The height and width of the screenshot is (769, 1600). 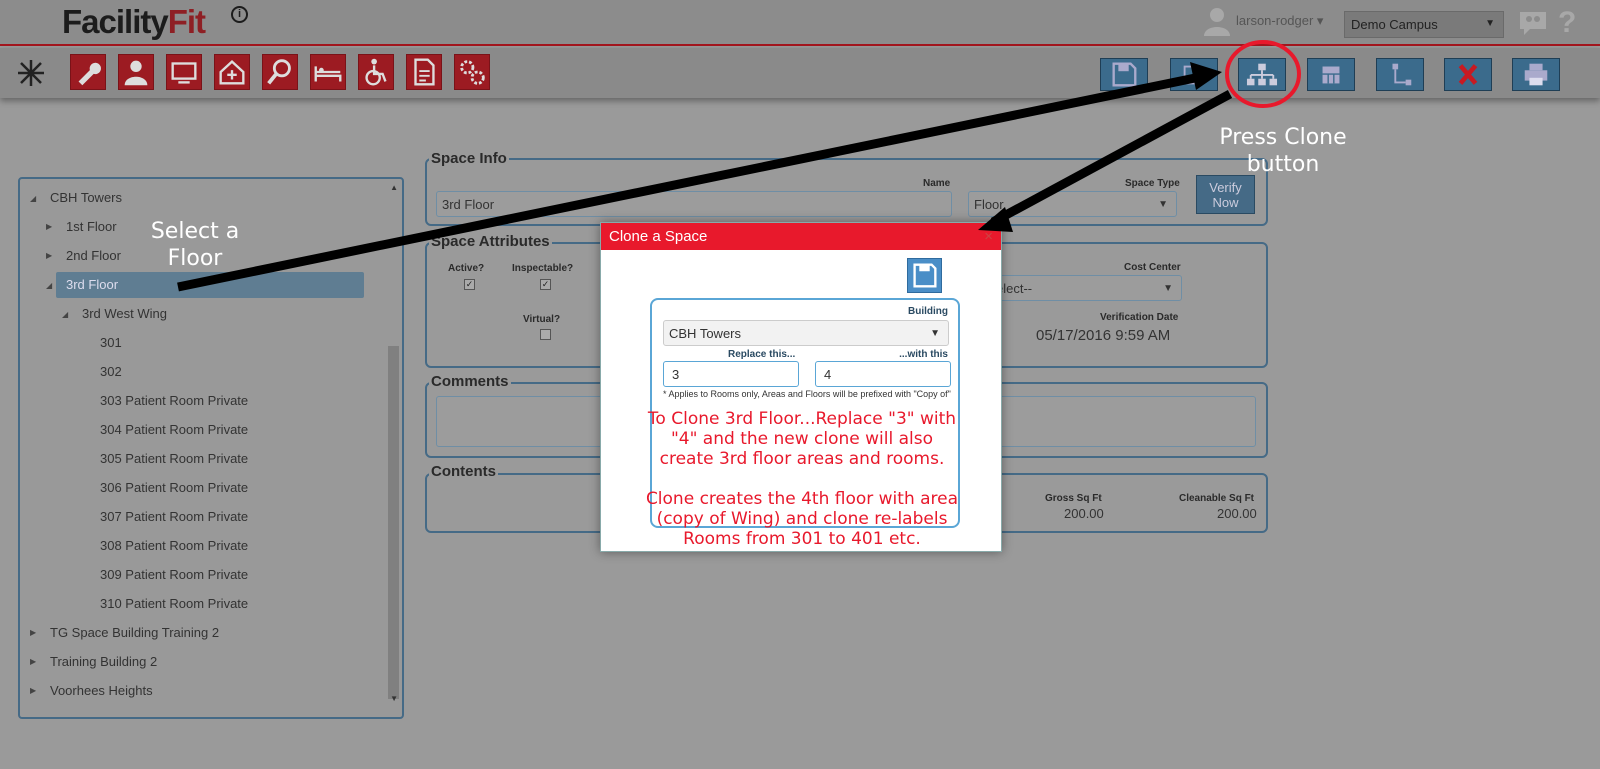 What do you see at coordinates (1283, 151) in the screenshot?
I see `press-clone-callout: Press Clone button` at bounding box center [1283, 151].